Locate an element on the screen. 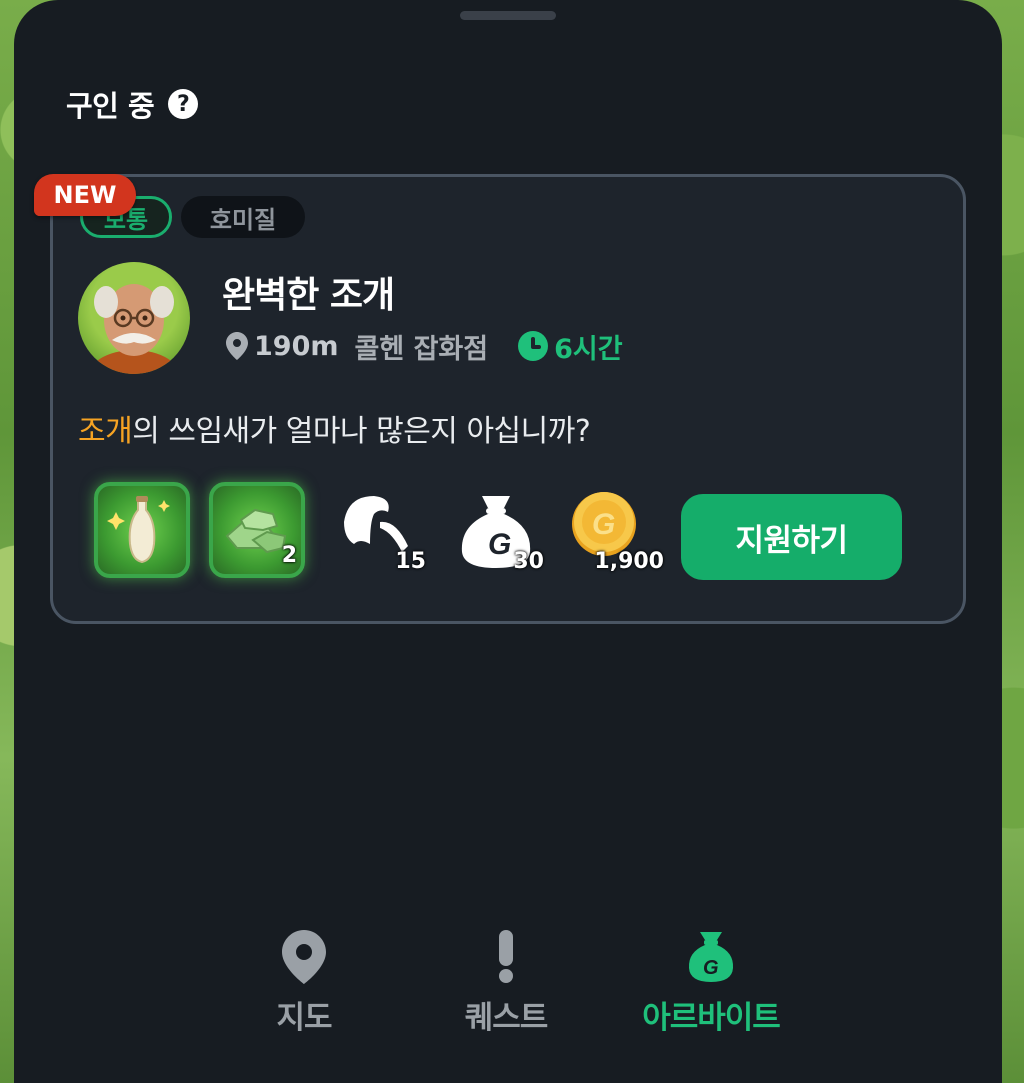 Image resolution: width=1024 pixels, height=1083 pixels. npc-avatar is located at coordinates (134, 318).